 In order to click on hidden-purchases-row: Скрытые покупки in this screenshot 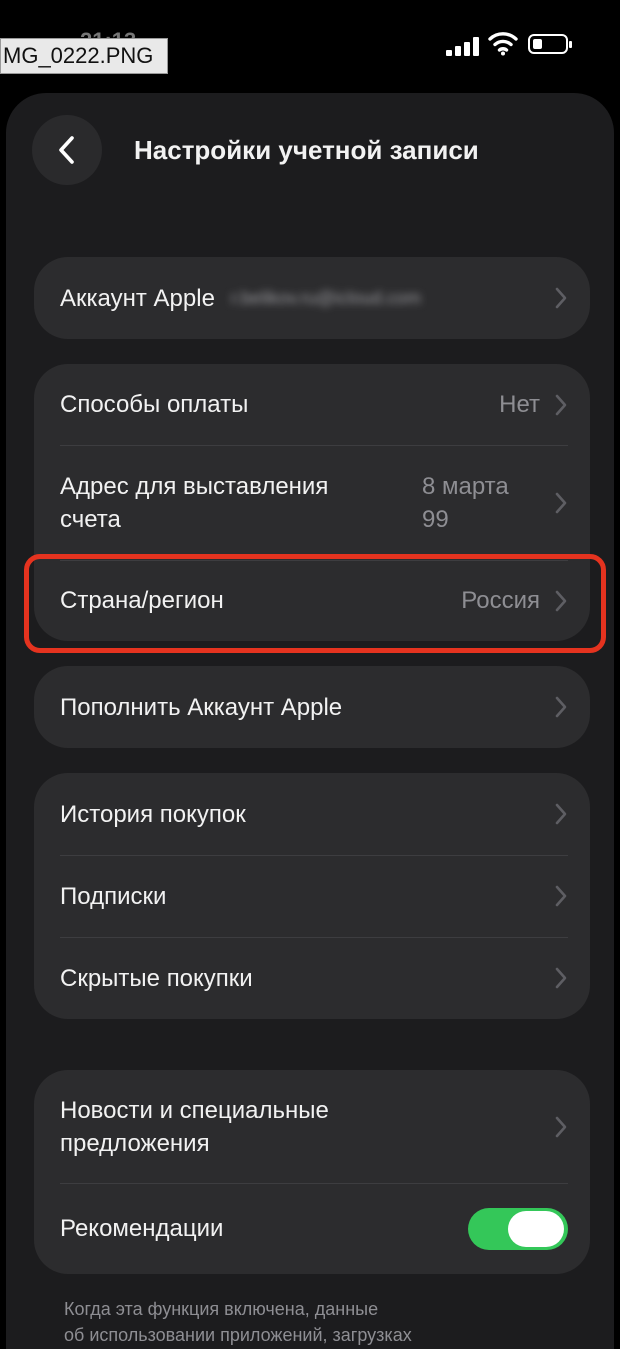, I will do `click(312, 978)`.